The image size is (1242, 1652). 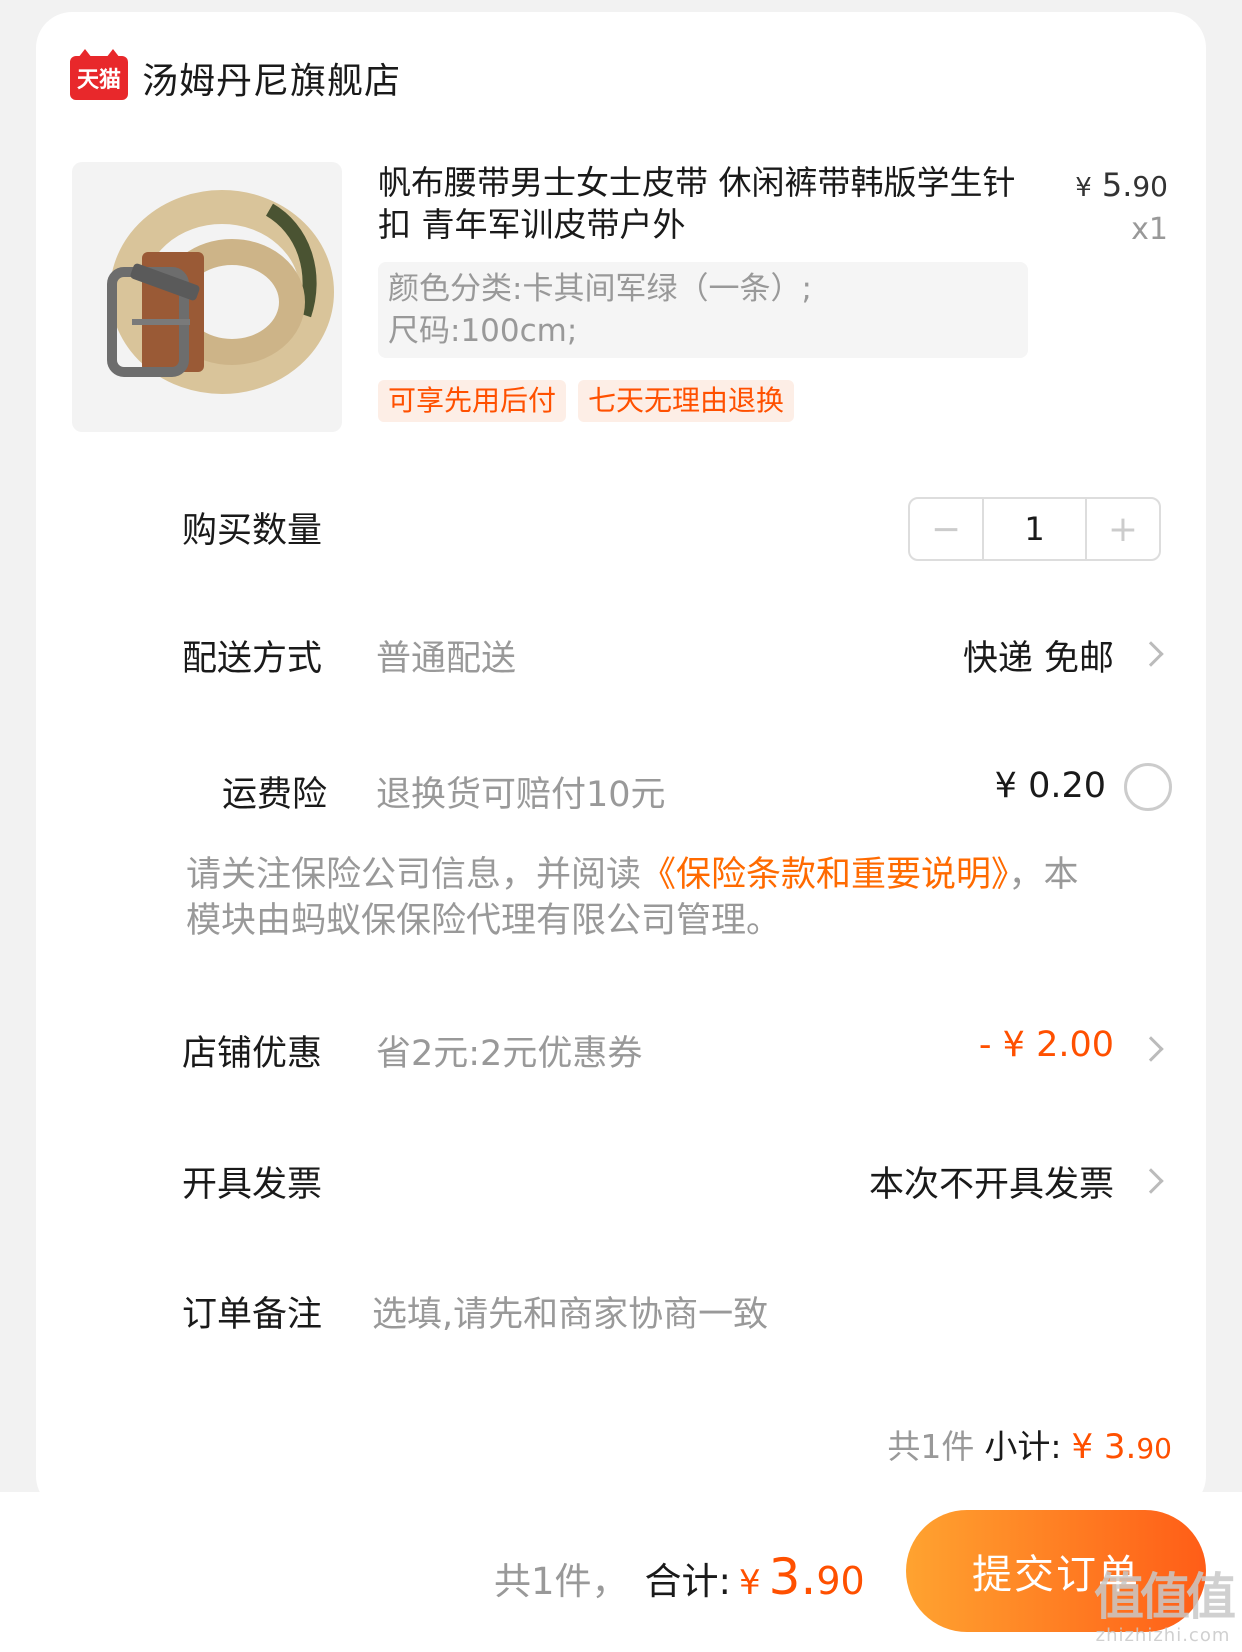 What do you see at coordinates (1123, 529) in the screenshot?
I see `increase-button: +` at bounding box center [1123, 529].